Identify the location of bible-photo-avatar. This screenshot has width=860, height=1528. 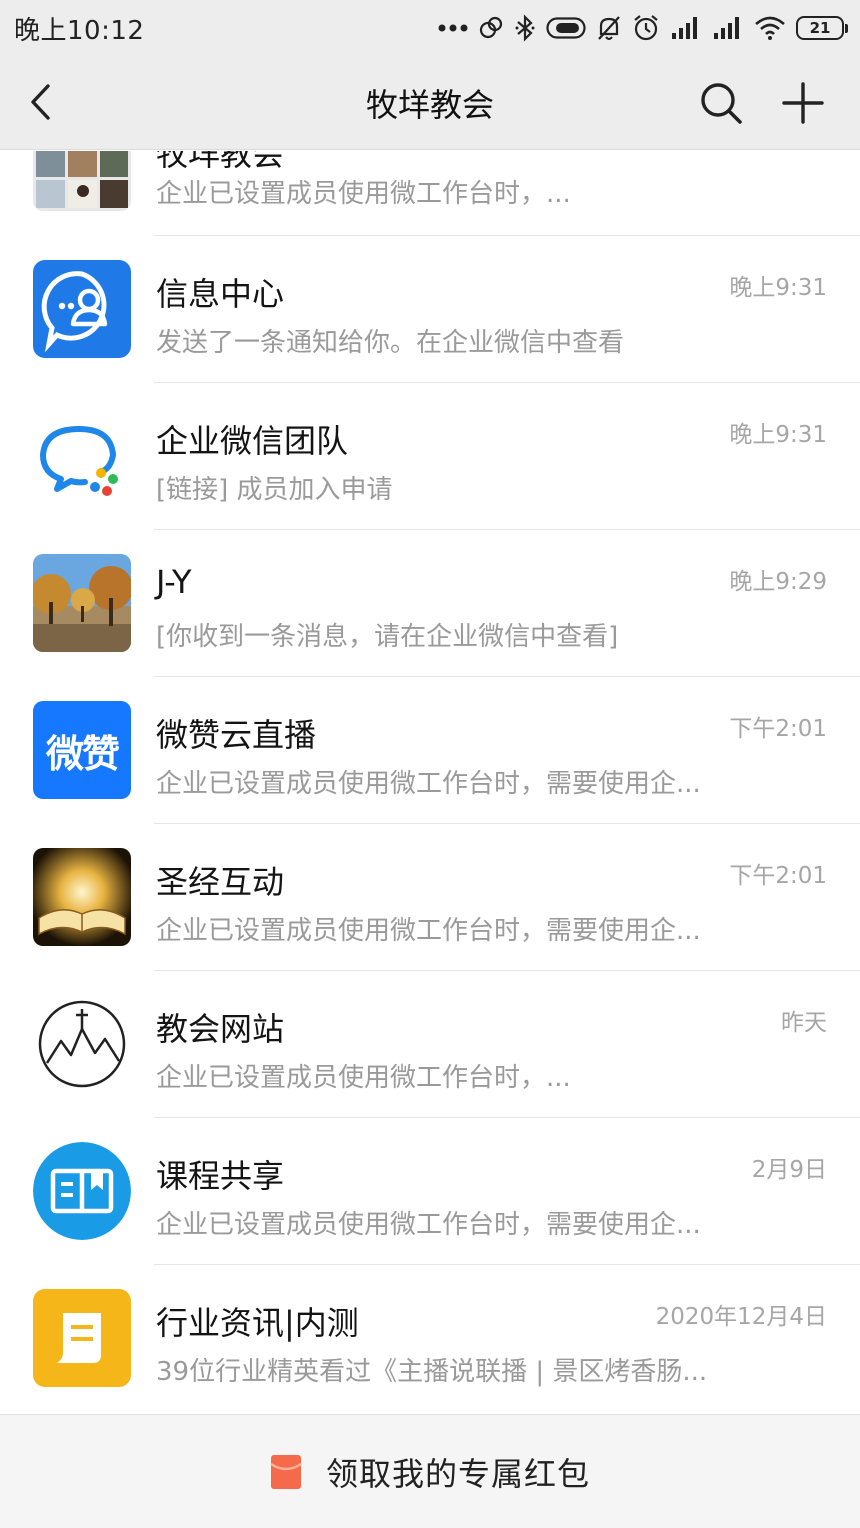
(82, 897).